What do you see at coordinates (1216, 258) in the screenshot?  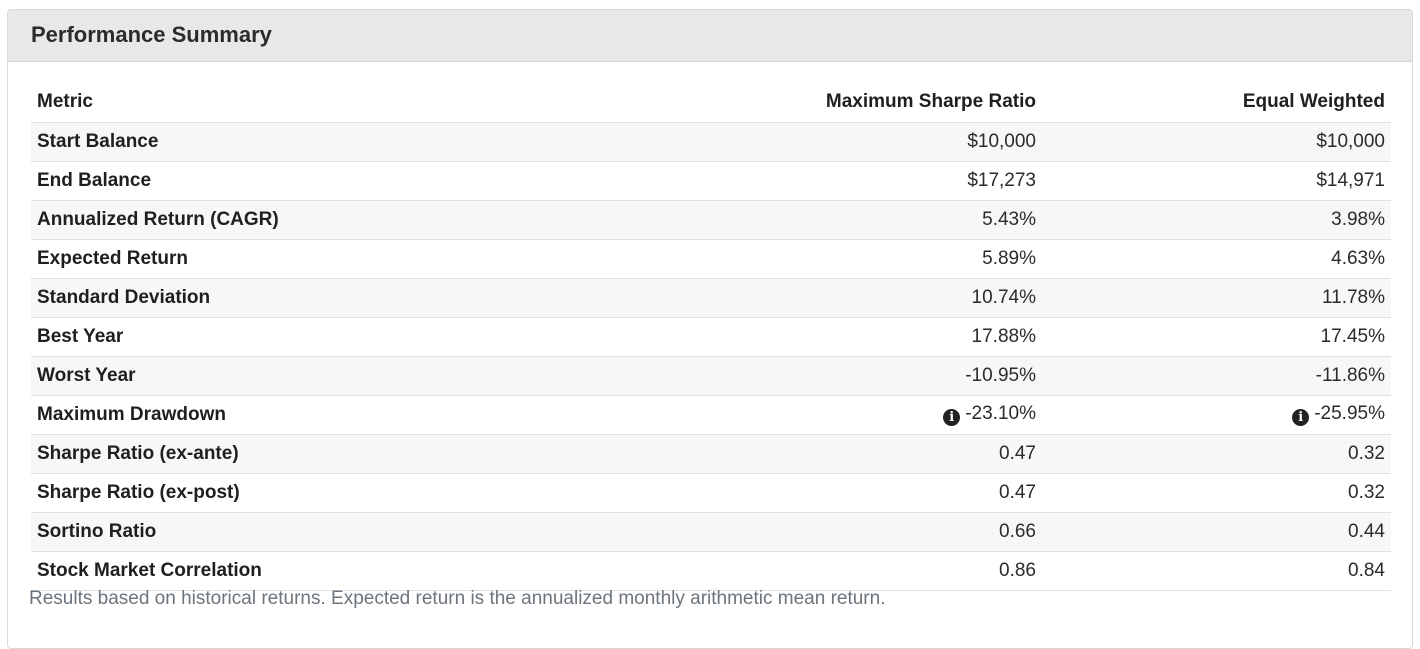 I see `equal-weighted-value: 4.63%` at bounding box center [1216, 258].